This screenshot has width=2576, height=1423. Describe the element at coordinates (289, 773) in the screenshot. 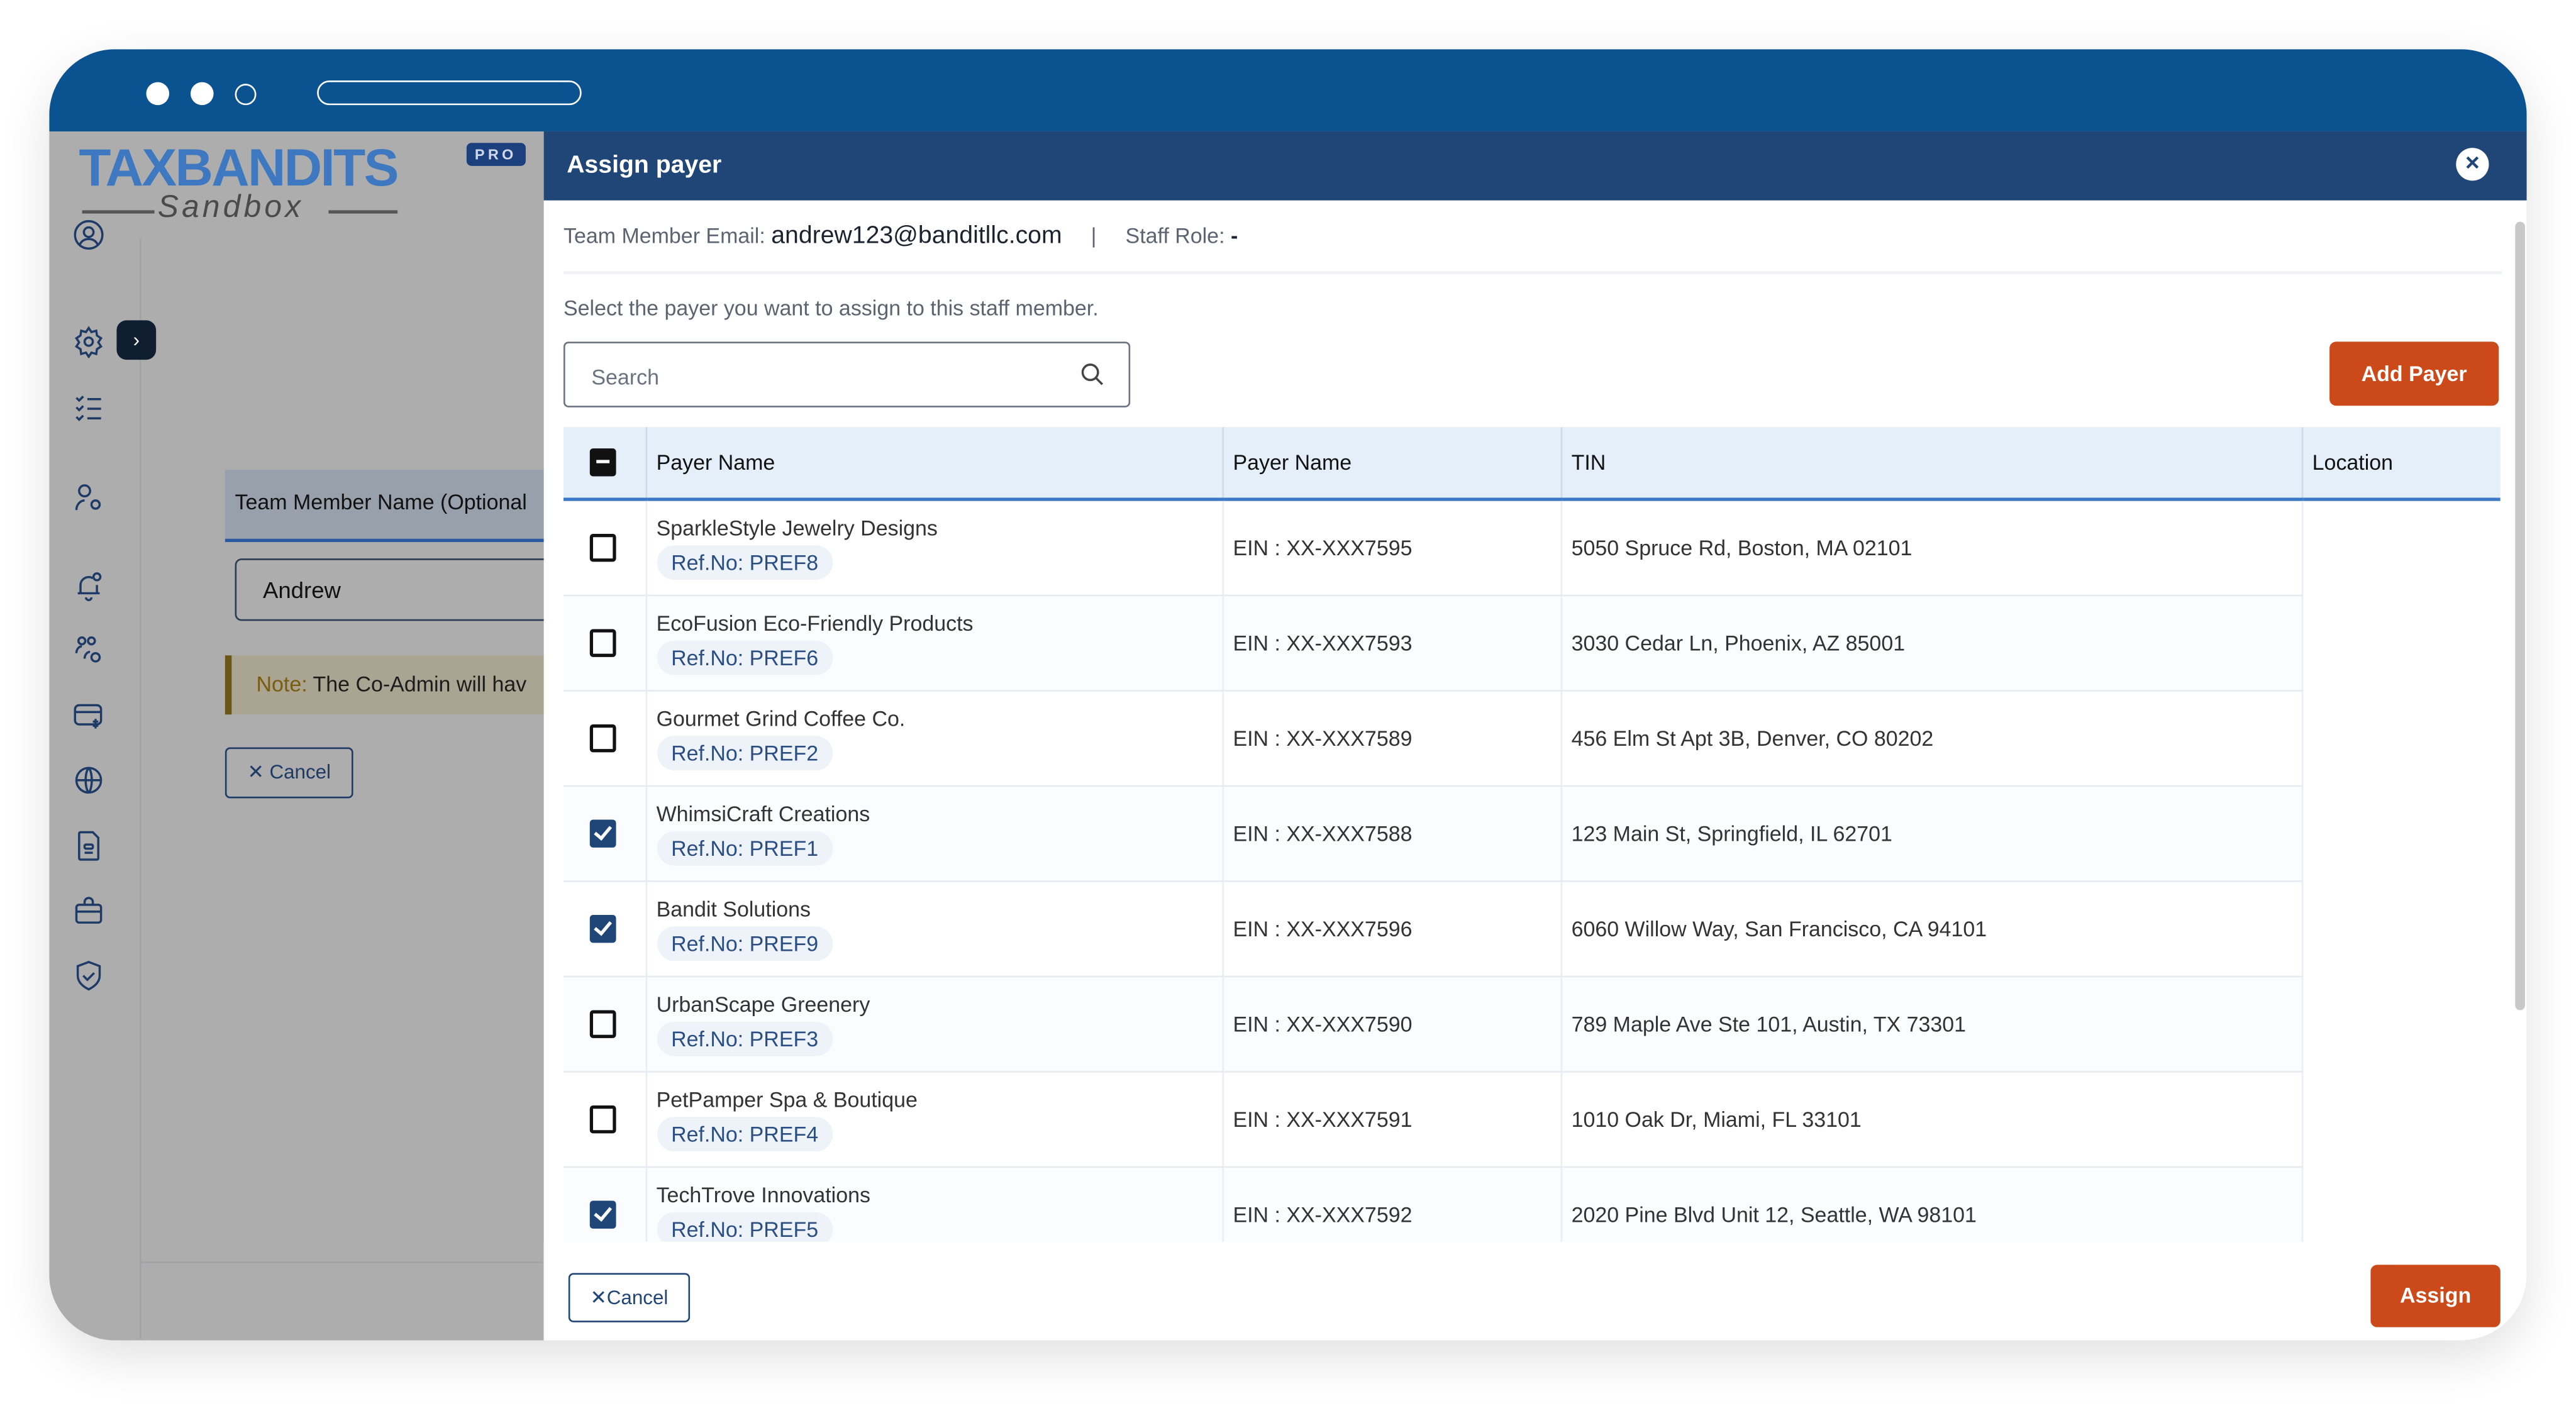

I see `background-cancel-button: ✕ Cancel` at that location.